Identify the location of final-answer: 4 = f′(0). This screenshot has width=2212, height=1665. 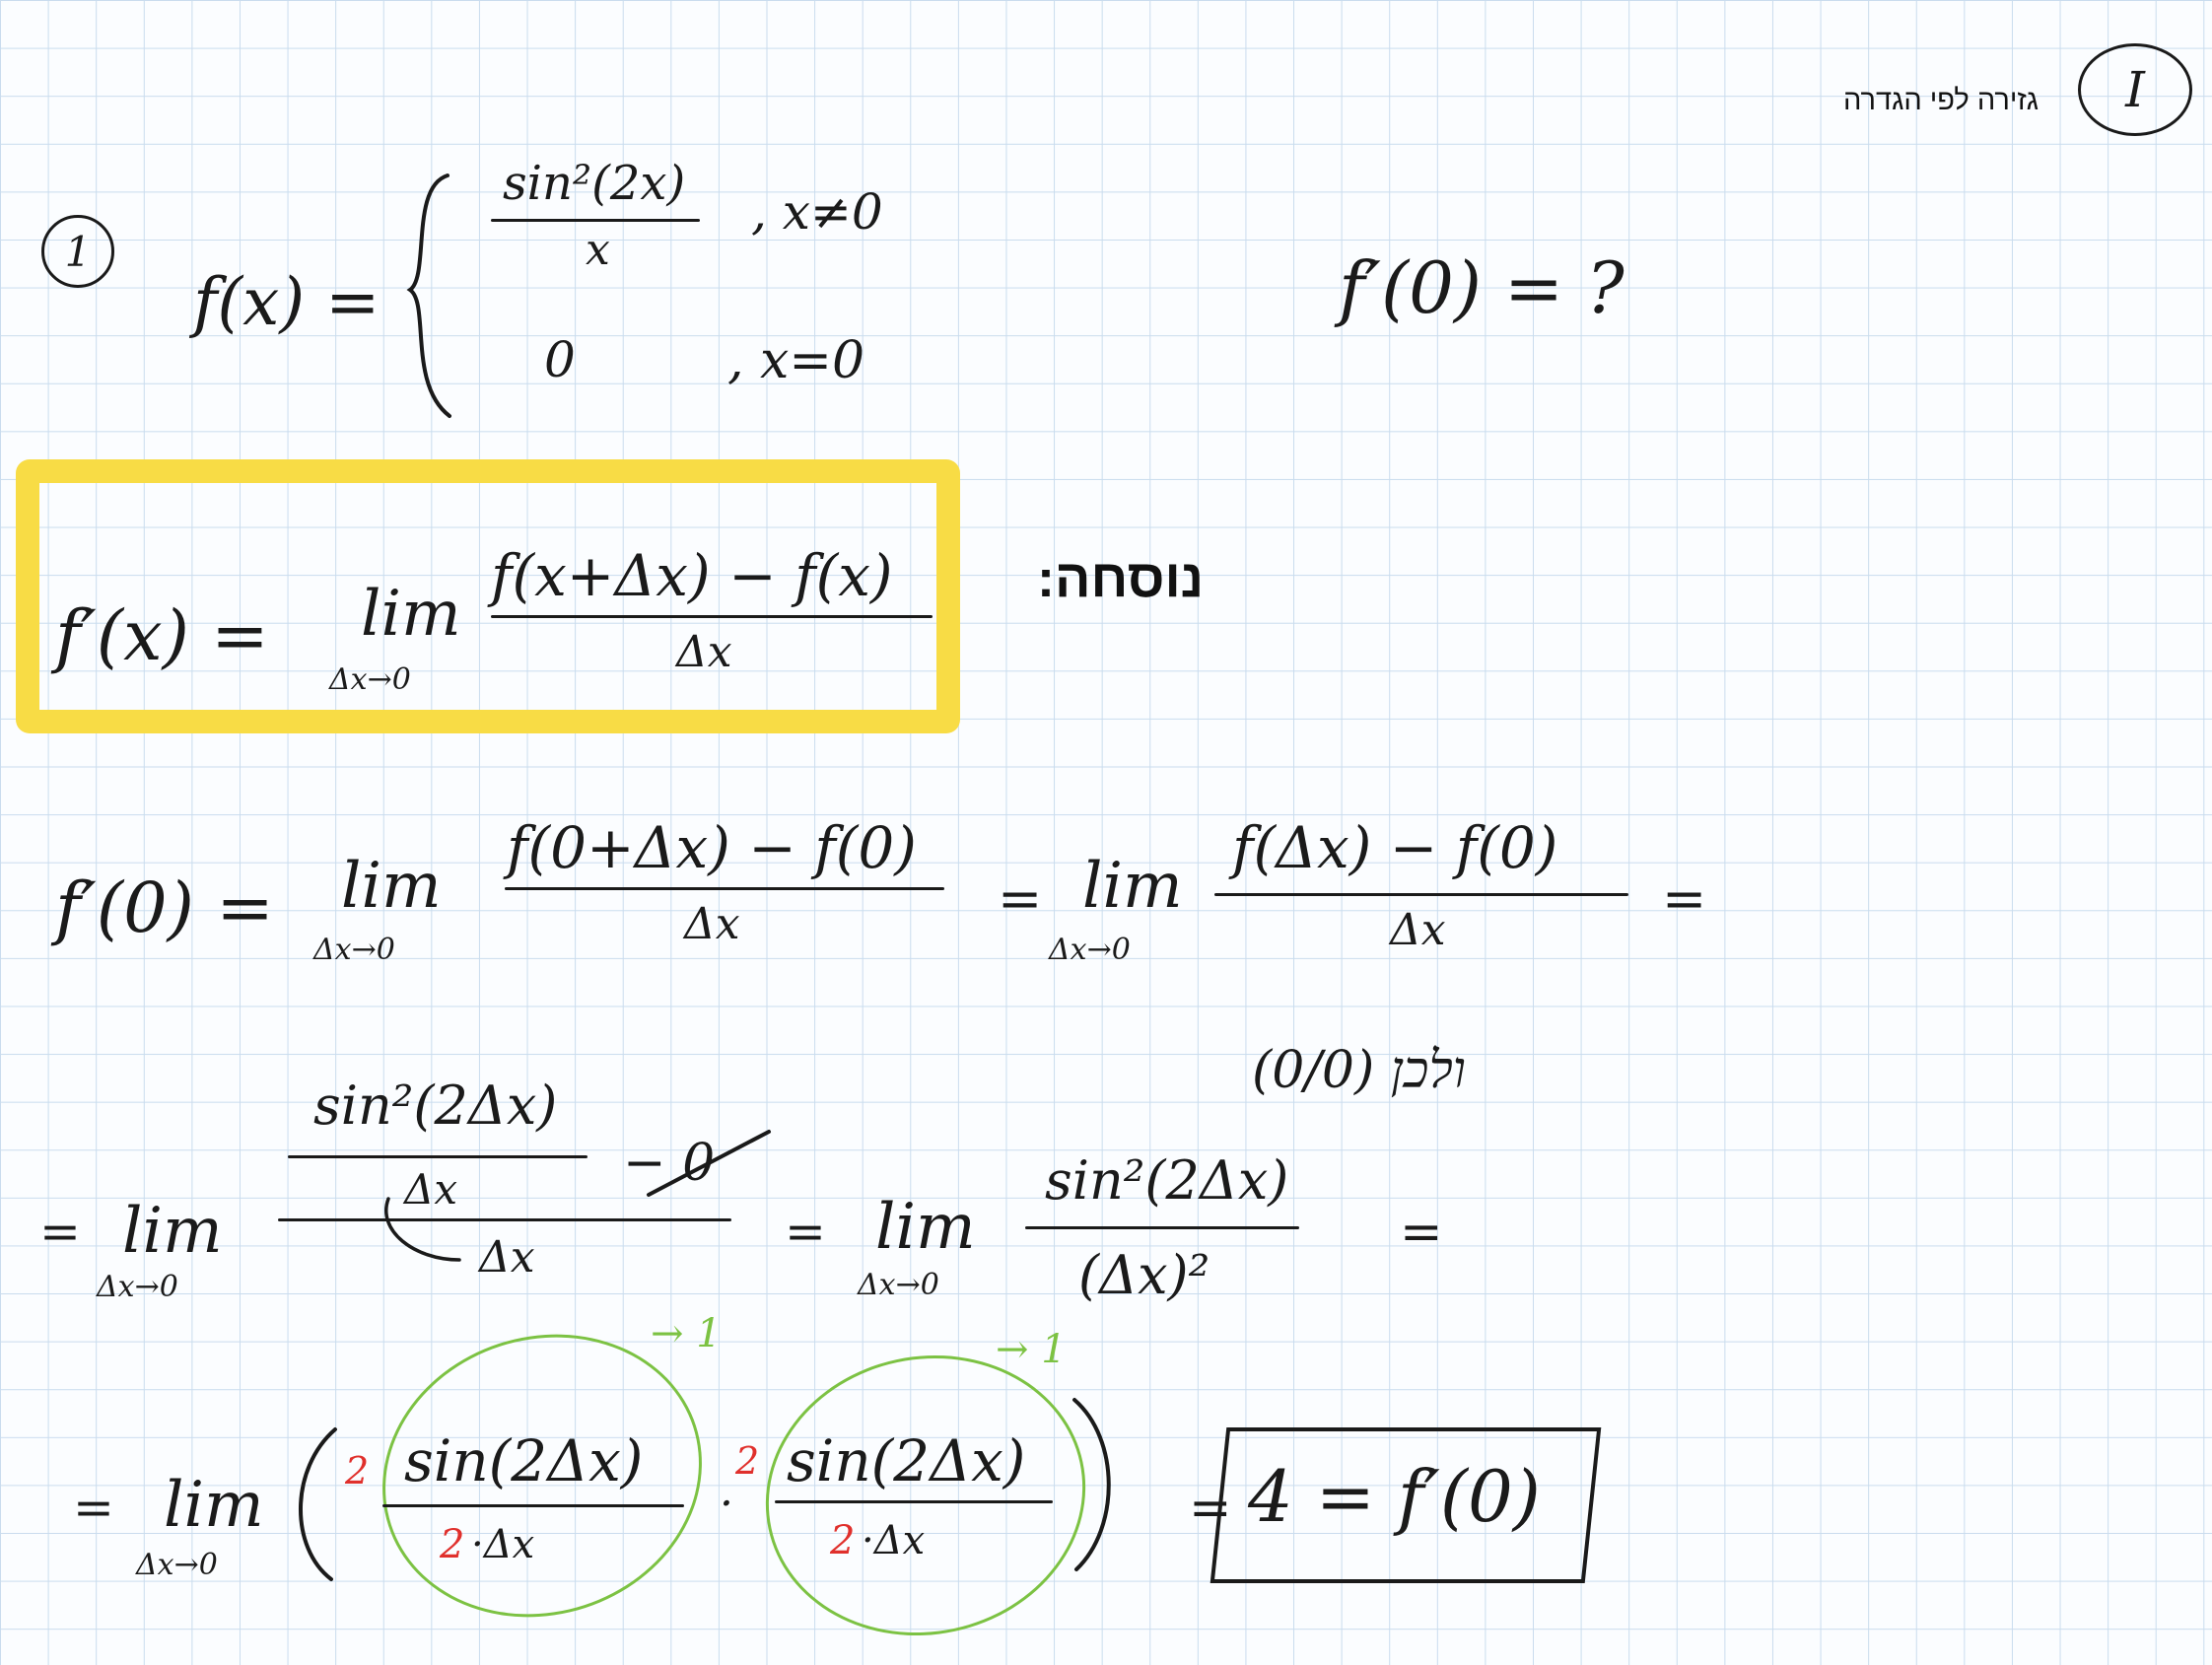
(1394, 1496).